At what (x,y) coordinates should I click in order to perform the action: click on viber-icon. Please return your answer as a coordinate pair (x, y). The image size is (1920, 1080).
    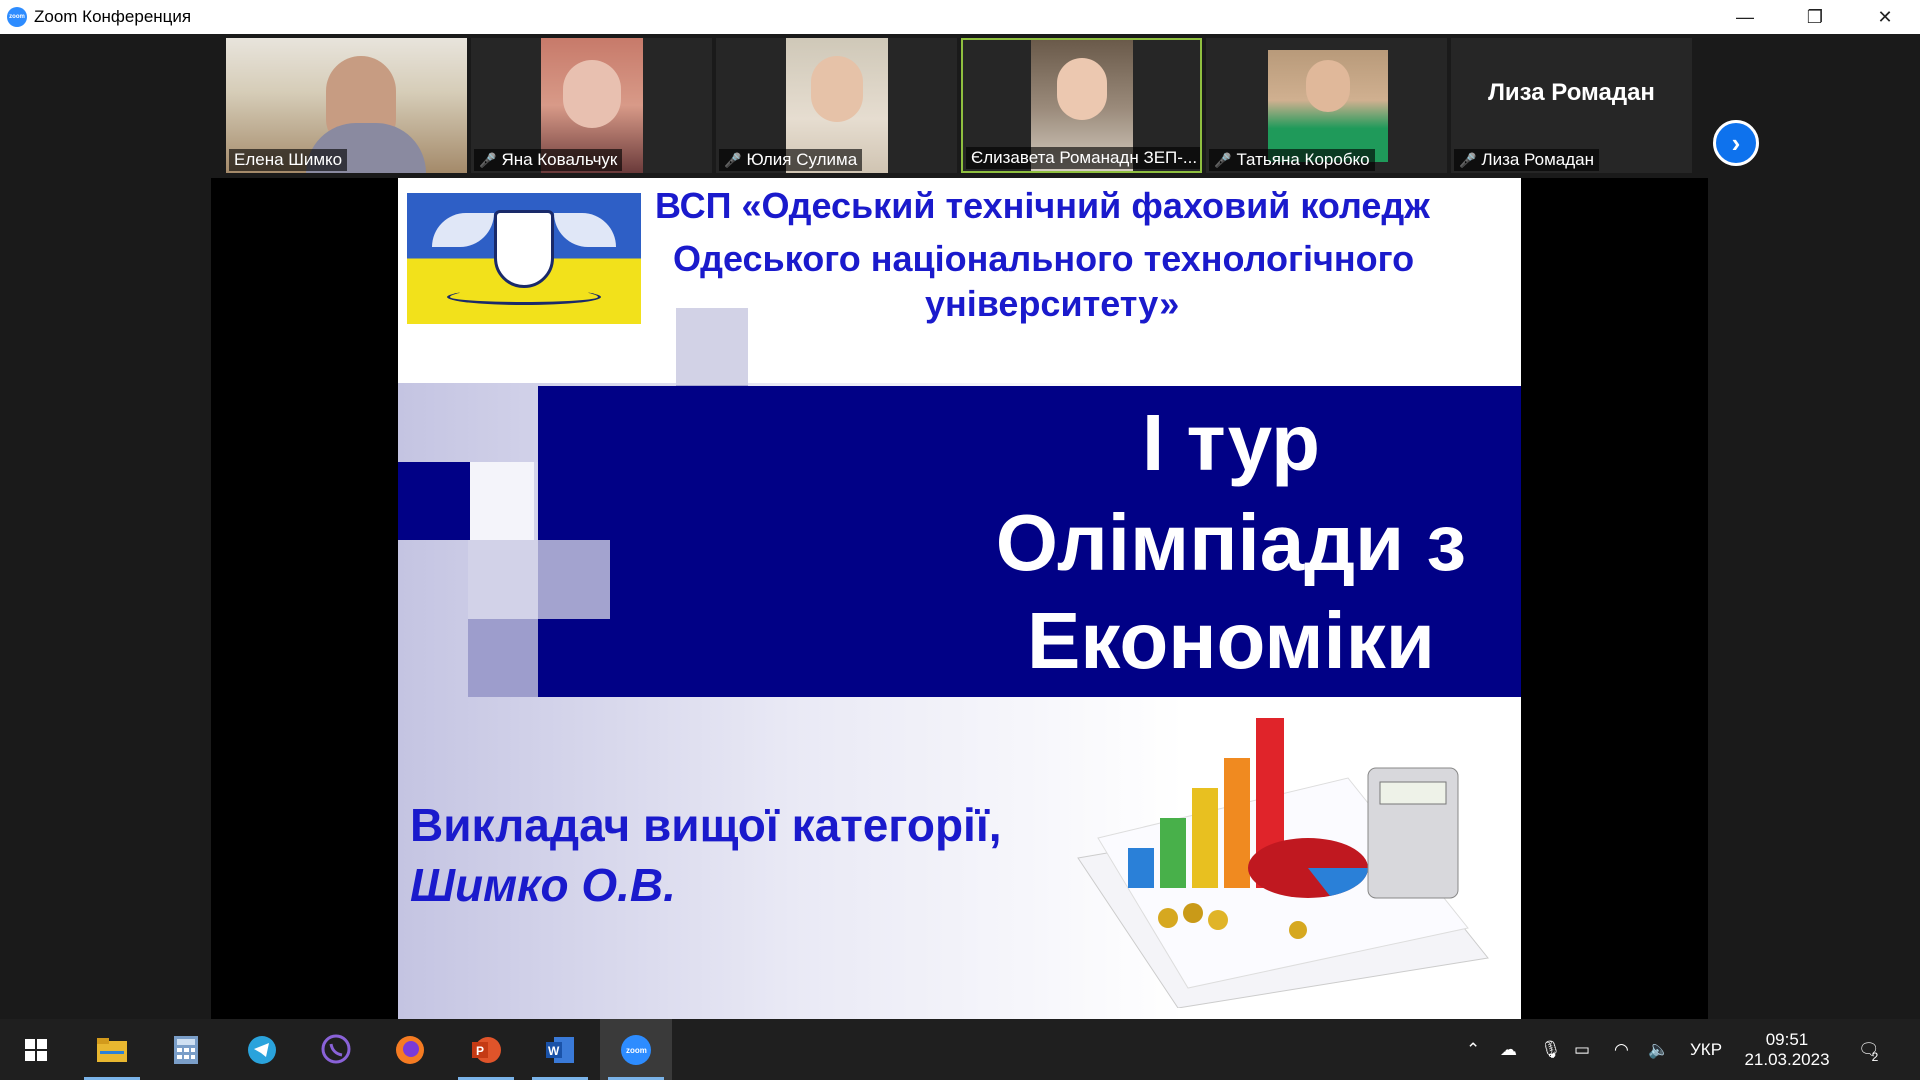
    Looking at the image, I should click on (336, 1049).